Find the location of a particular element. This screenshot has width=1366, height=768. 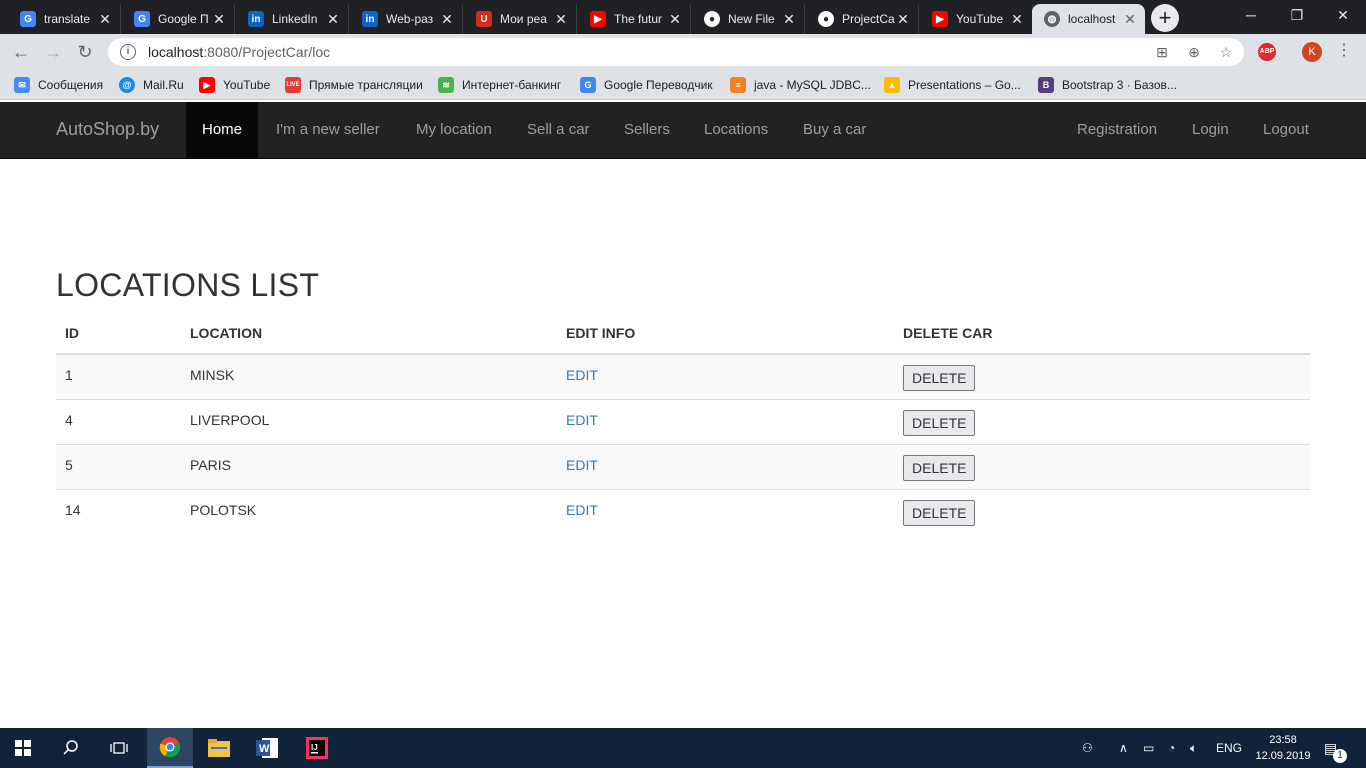

people-icon: ⚇ is located at coordinates (1087, 748).